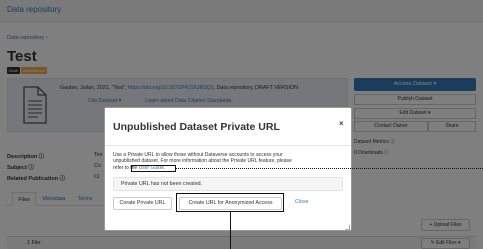 This screenshot has width=483, height=249. What do you see at coordinates (347, 227) in the screenshot?
I see `resize-handle` at bounding box center [347, 227].